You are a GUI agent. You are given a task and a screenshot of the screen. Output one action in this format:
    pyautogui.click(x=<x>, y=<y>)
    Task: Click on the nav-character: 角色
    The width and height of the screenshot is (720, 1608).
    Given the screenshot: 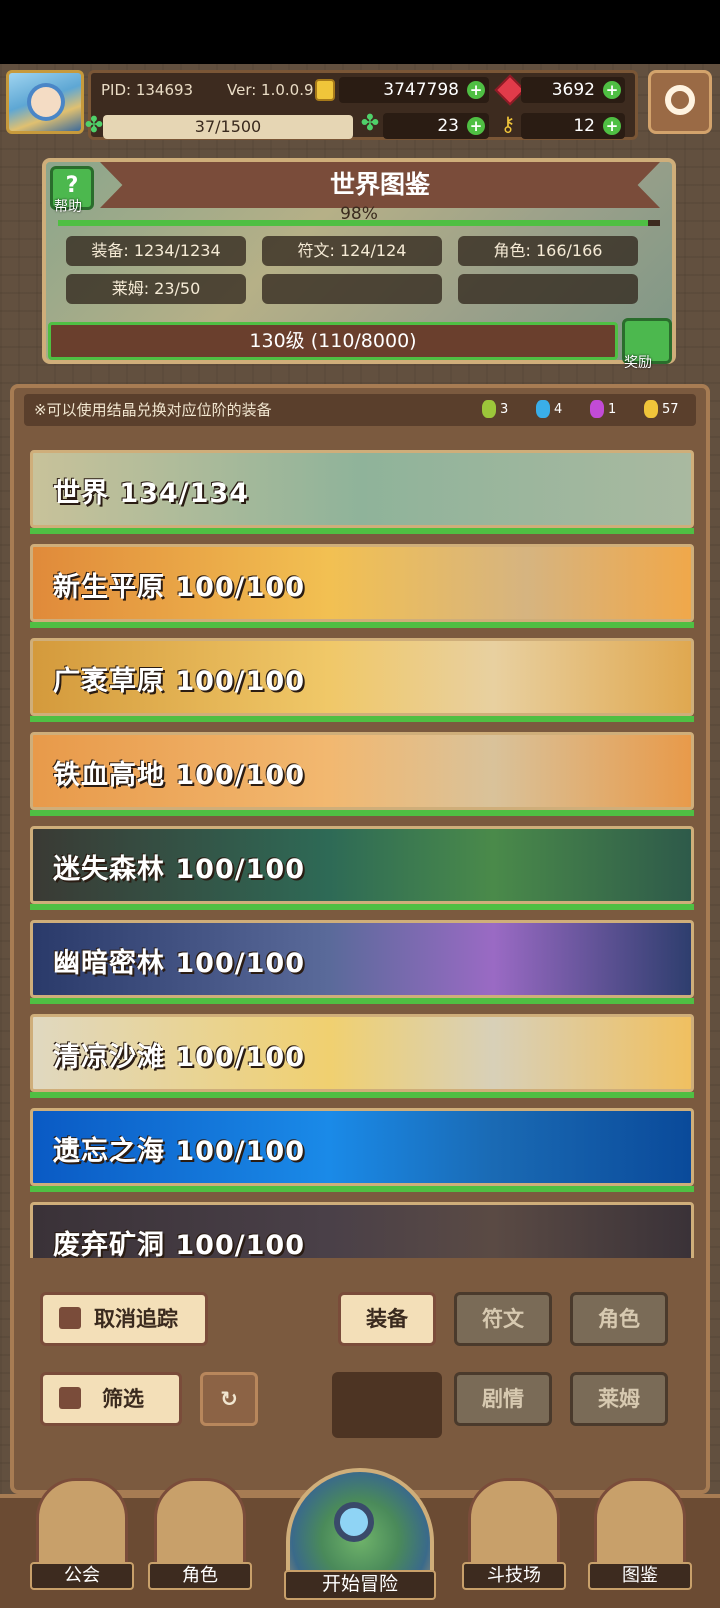 What is the action you would take?
    pyautogui.click(x=200, y=1538)
    